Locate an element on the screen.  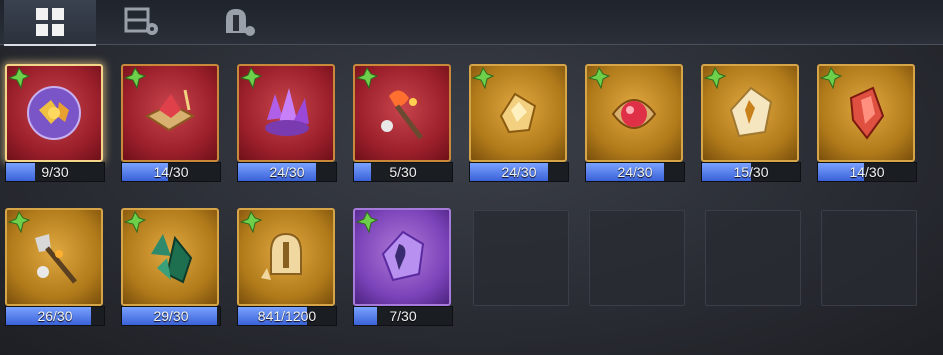
tab-materials is located at coordinates (142, 22).